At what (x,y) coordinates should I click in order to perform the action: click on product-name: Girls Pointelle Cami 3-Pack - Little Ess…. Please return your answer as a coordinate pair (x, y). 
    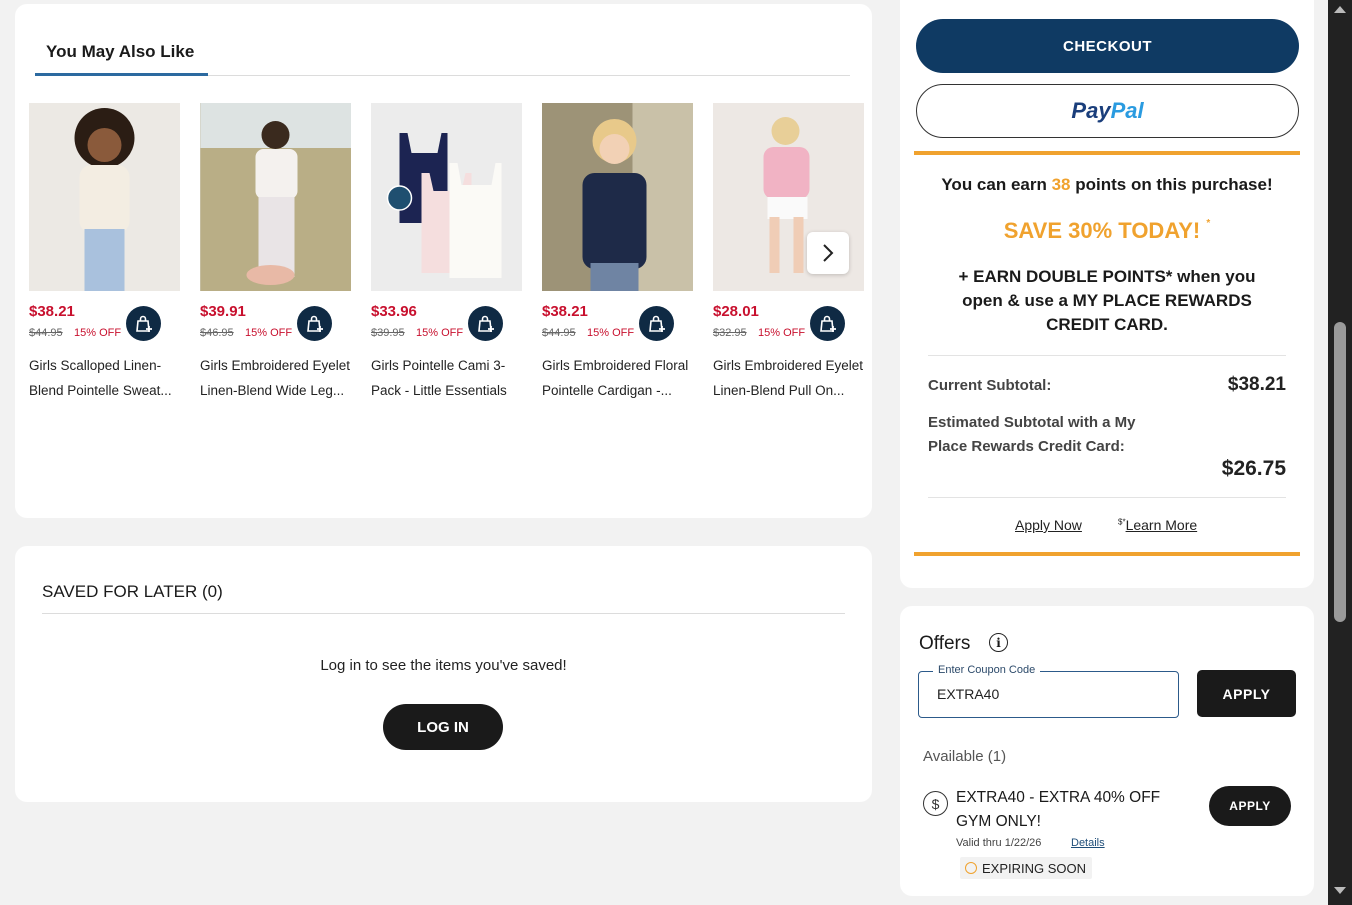
    Looking at the image, I should click on (451, 378).